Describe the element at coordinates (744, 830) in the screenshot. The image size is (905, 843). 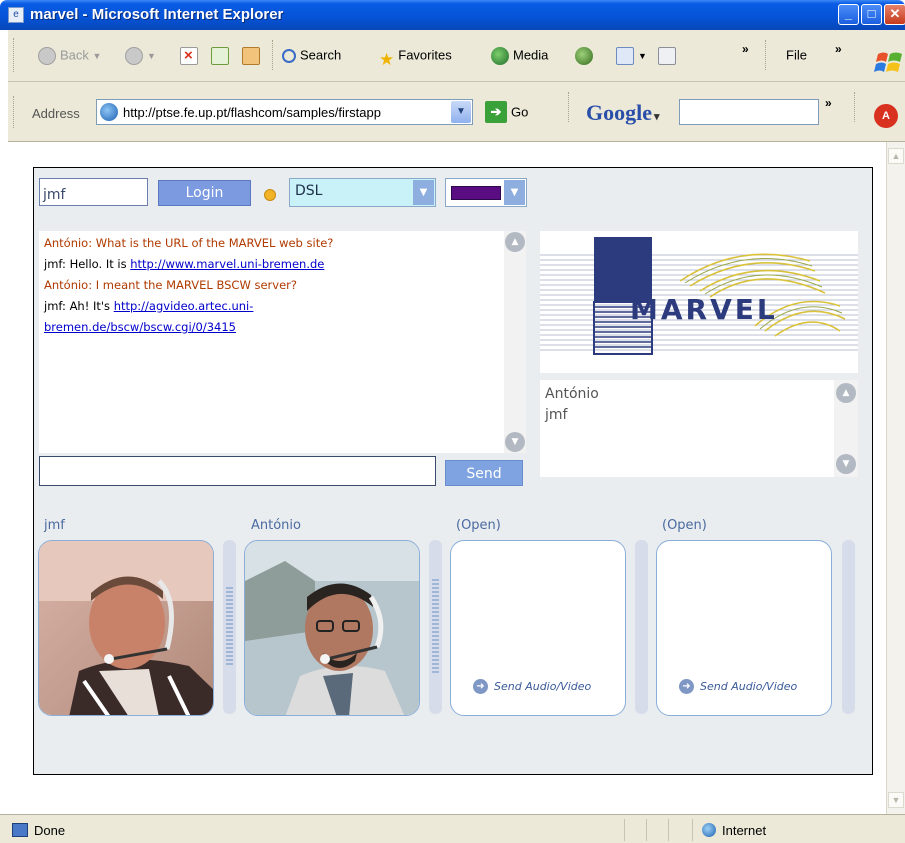
I see `security-zone: Internet` at that location.